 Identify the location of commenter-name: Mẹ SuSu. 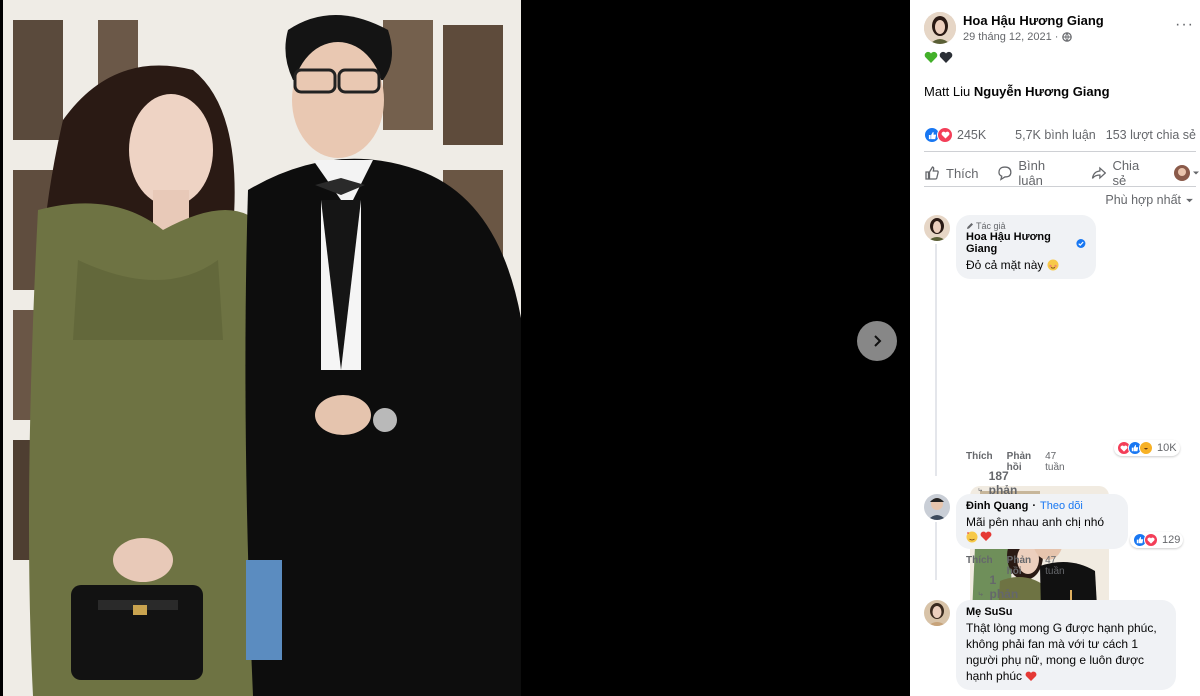
(989, 612).